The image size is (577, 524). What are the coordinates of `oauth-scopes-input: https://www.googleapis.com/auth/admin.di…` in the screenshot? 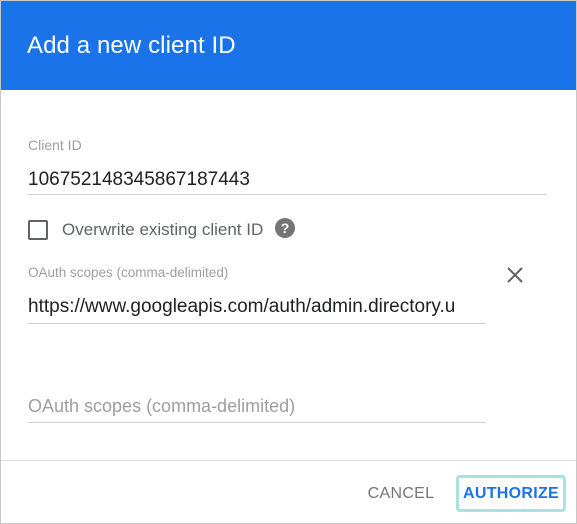 It's located at (257, 307).